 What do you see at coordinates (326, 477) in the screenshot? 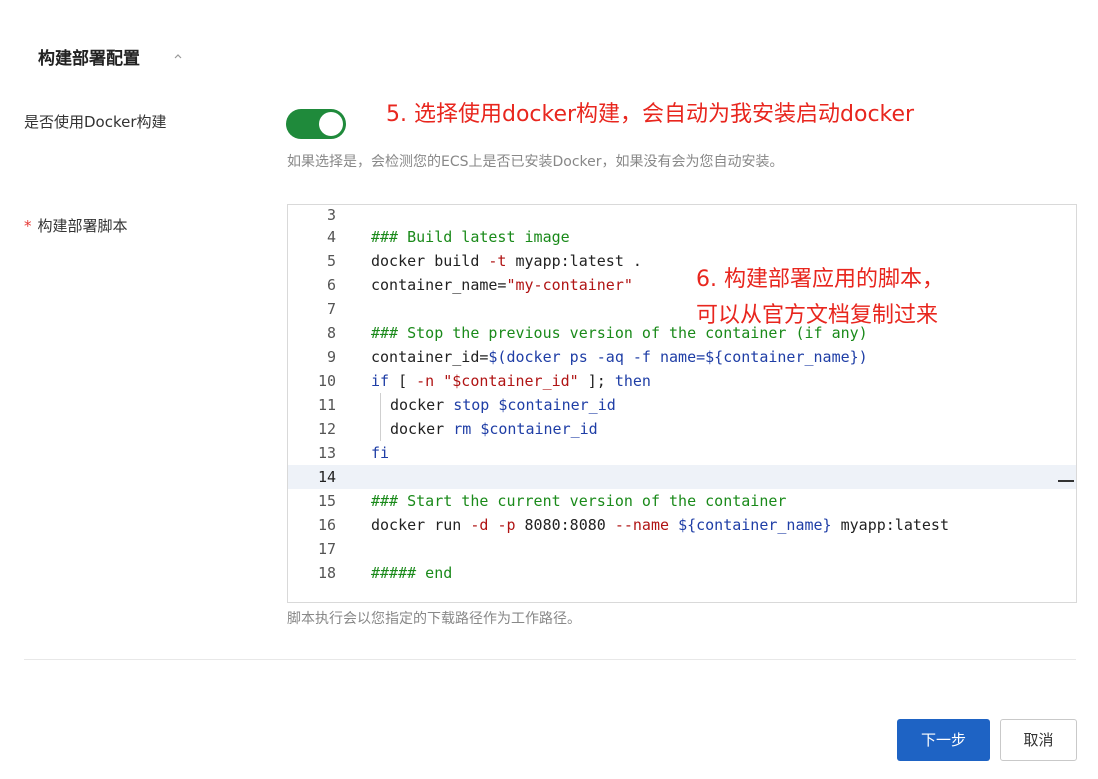
I see `line-number: 14` at bounding box center [326, 477].